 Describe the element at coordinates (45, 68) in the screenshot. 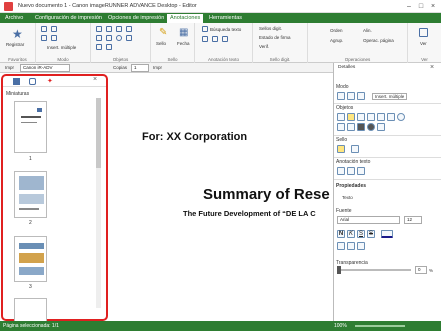

I see `printer-select: Canon iR-ADV` at that location.